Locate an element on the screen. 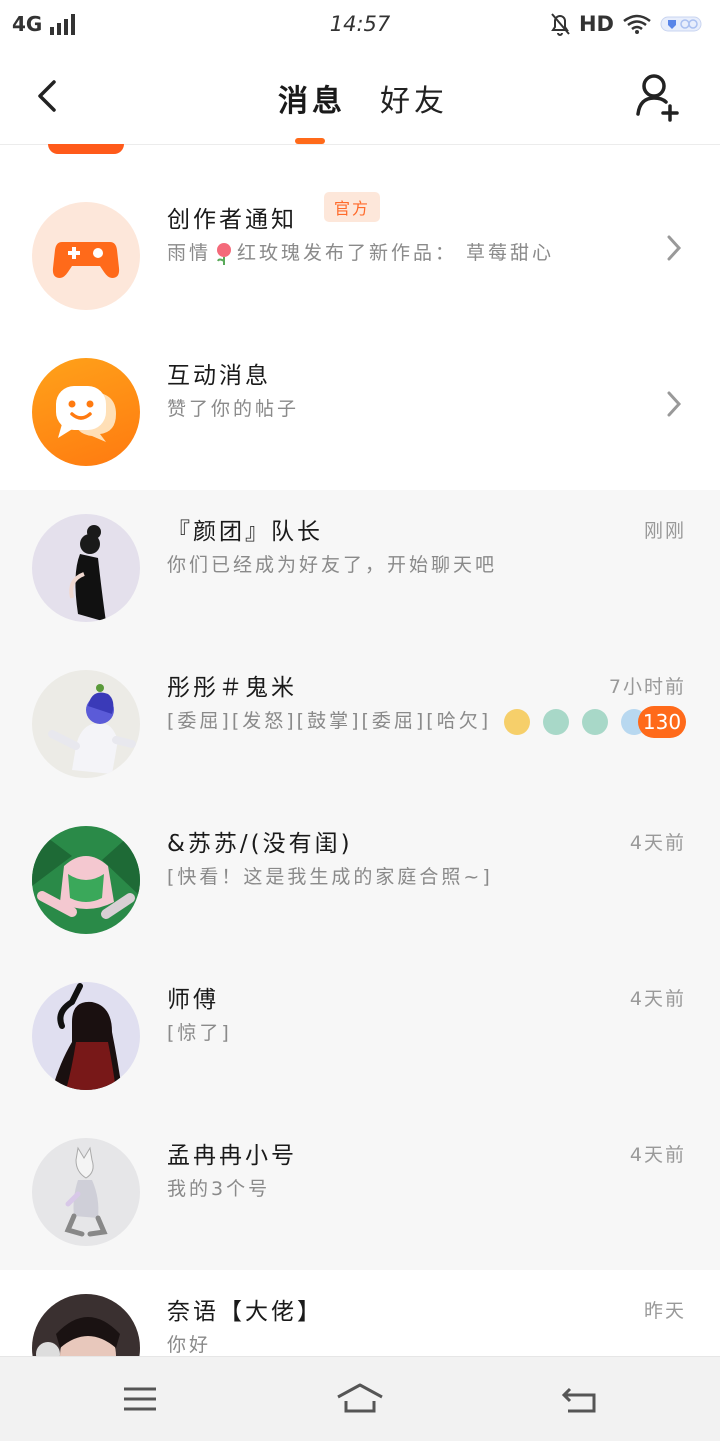  chat-name: &苏苏/(没有闺) is located at coordinates (260, 844).